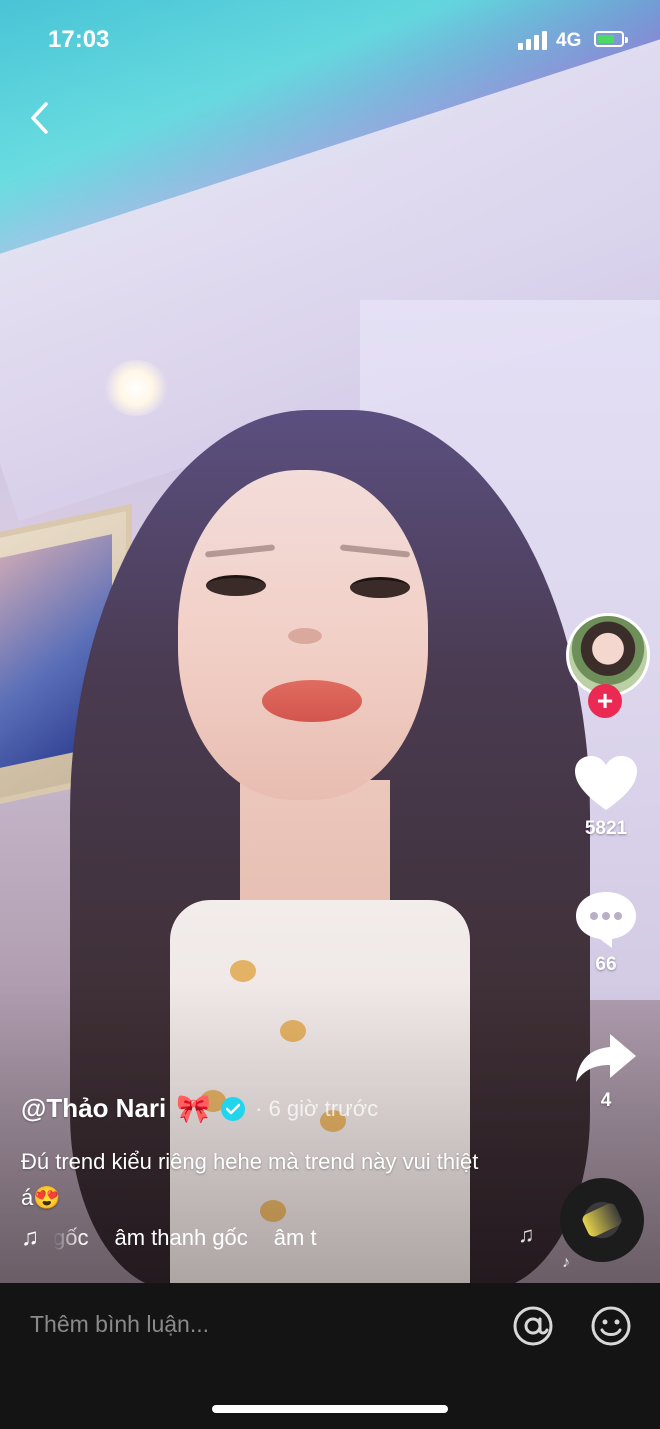 The image size is (660, 1429). What do you see at coordinates (606, 828) in the screenshot?
I see `like-count: 5821` at bounding box center [606, 828].